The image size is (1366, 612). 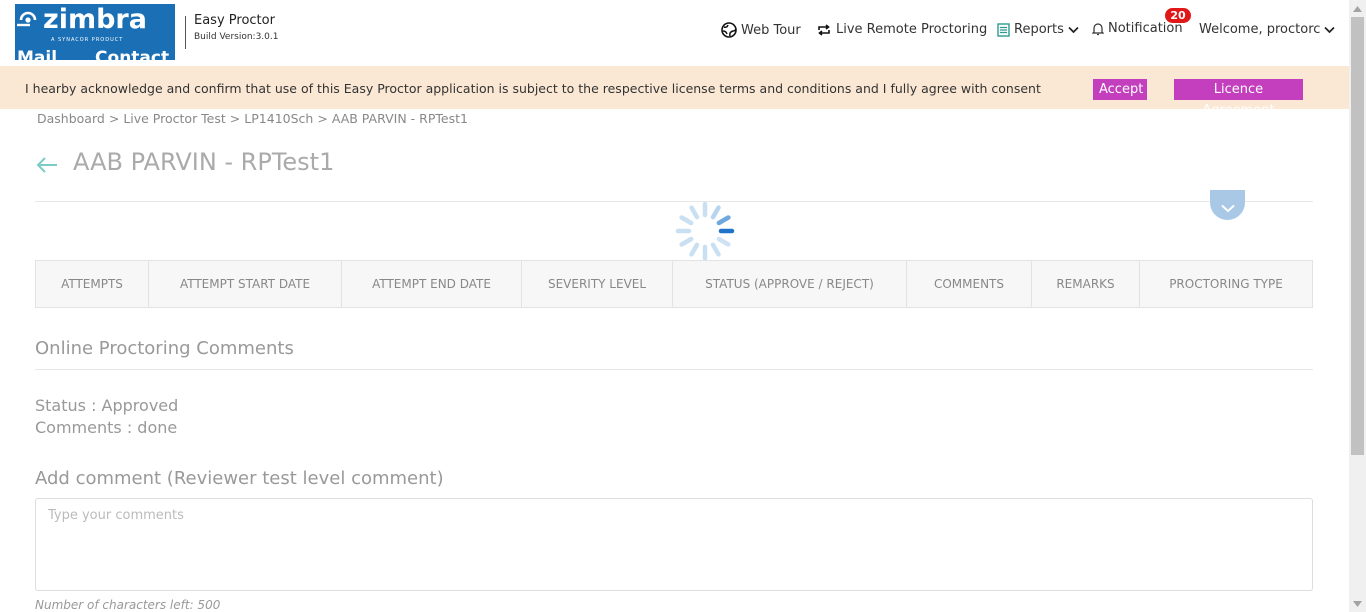 I want to click on zimbra-logo: zimbra A SYNACOR PRODUCT Mail Contact, so click(x=95, y=32).